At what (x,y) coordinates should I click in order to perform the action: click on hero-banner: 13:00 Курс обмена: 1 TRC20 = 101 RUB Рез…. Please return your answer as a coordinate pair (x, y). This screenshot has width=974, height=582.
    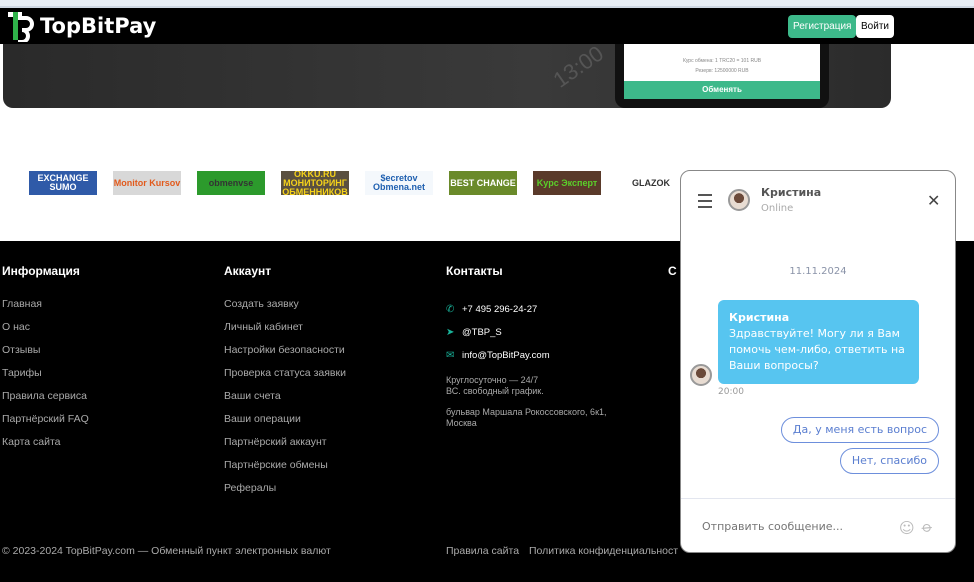
    Looking at the image, I should click on (447, 76).